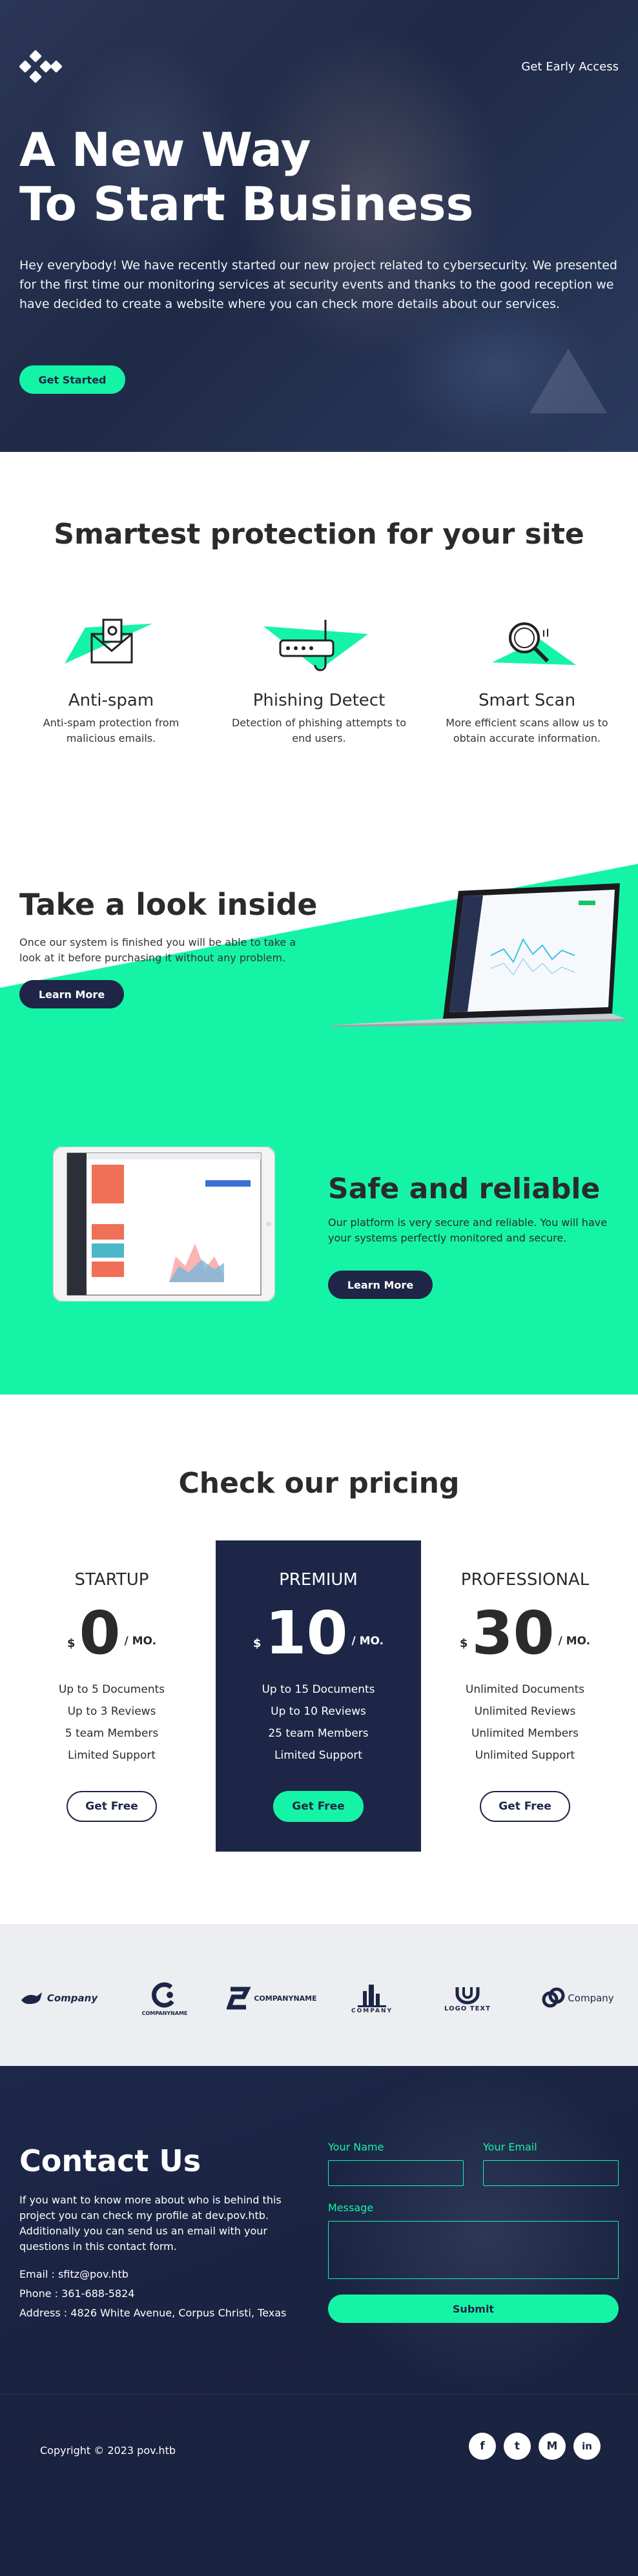  Describe the element at coordinates (163, 1995) in the screenshot. I see `c-swirl-logo-icon` at that location.